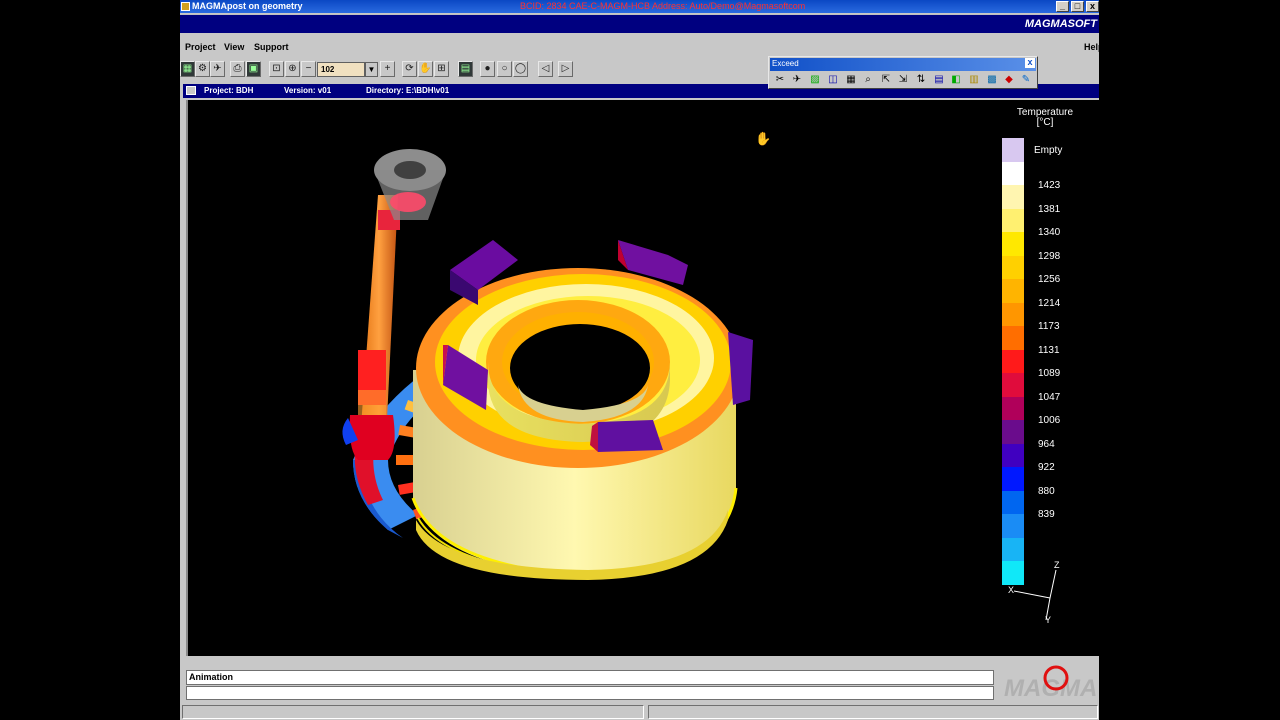 The height and width of the screenshot is (720, 1280). I want to click on transparent-view-icon: ◯, so click(520, 69).